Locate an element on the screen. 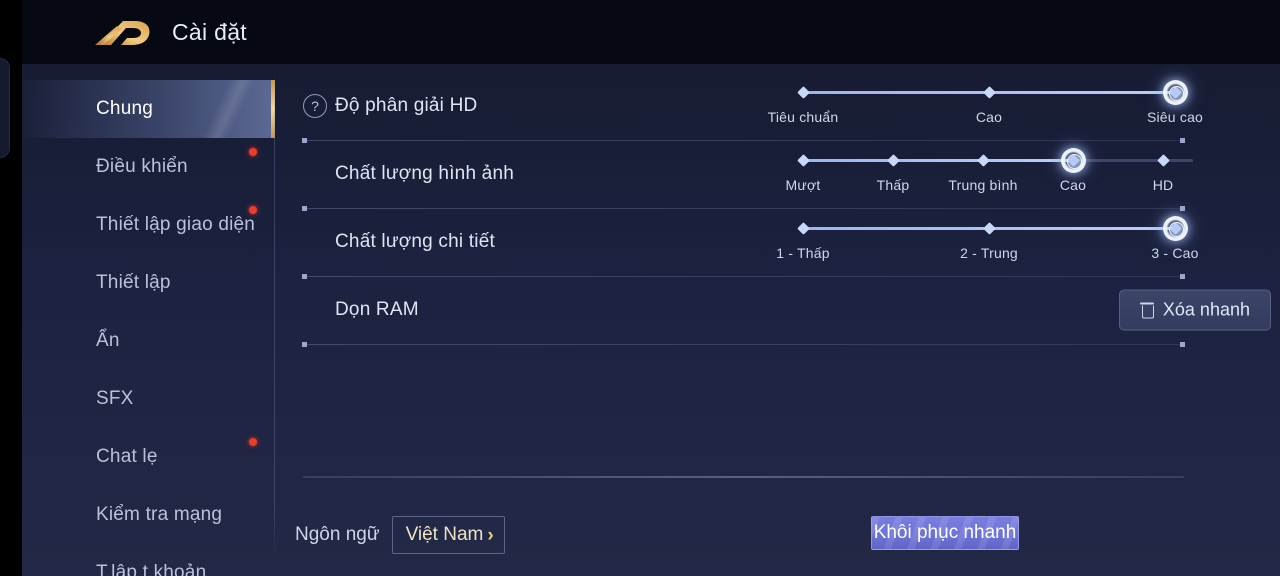 This screenshot has height=576, width=1280. slider-tick-label: Siêu cao is located at coordinates (1175, 117).